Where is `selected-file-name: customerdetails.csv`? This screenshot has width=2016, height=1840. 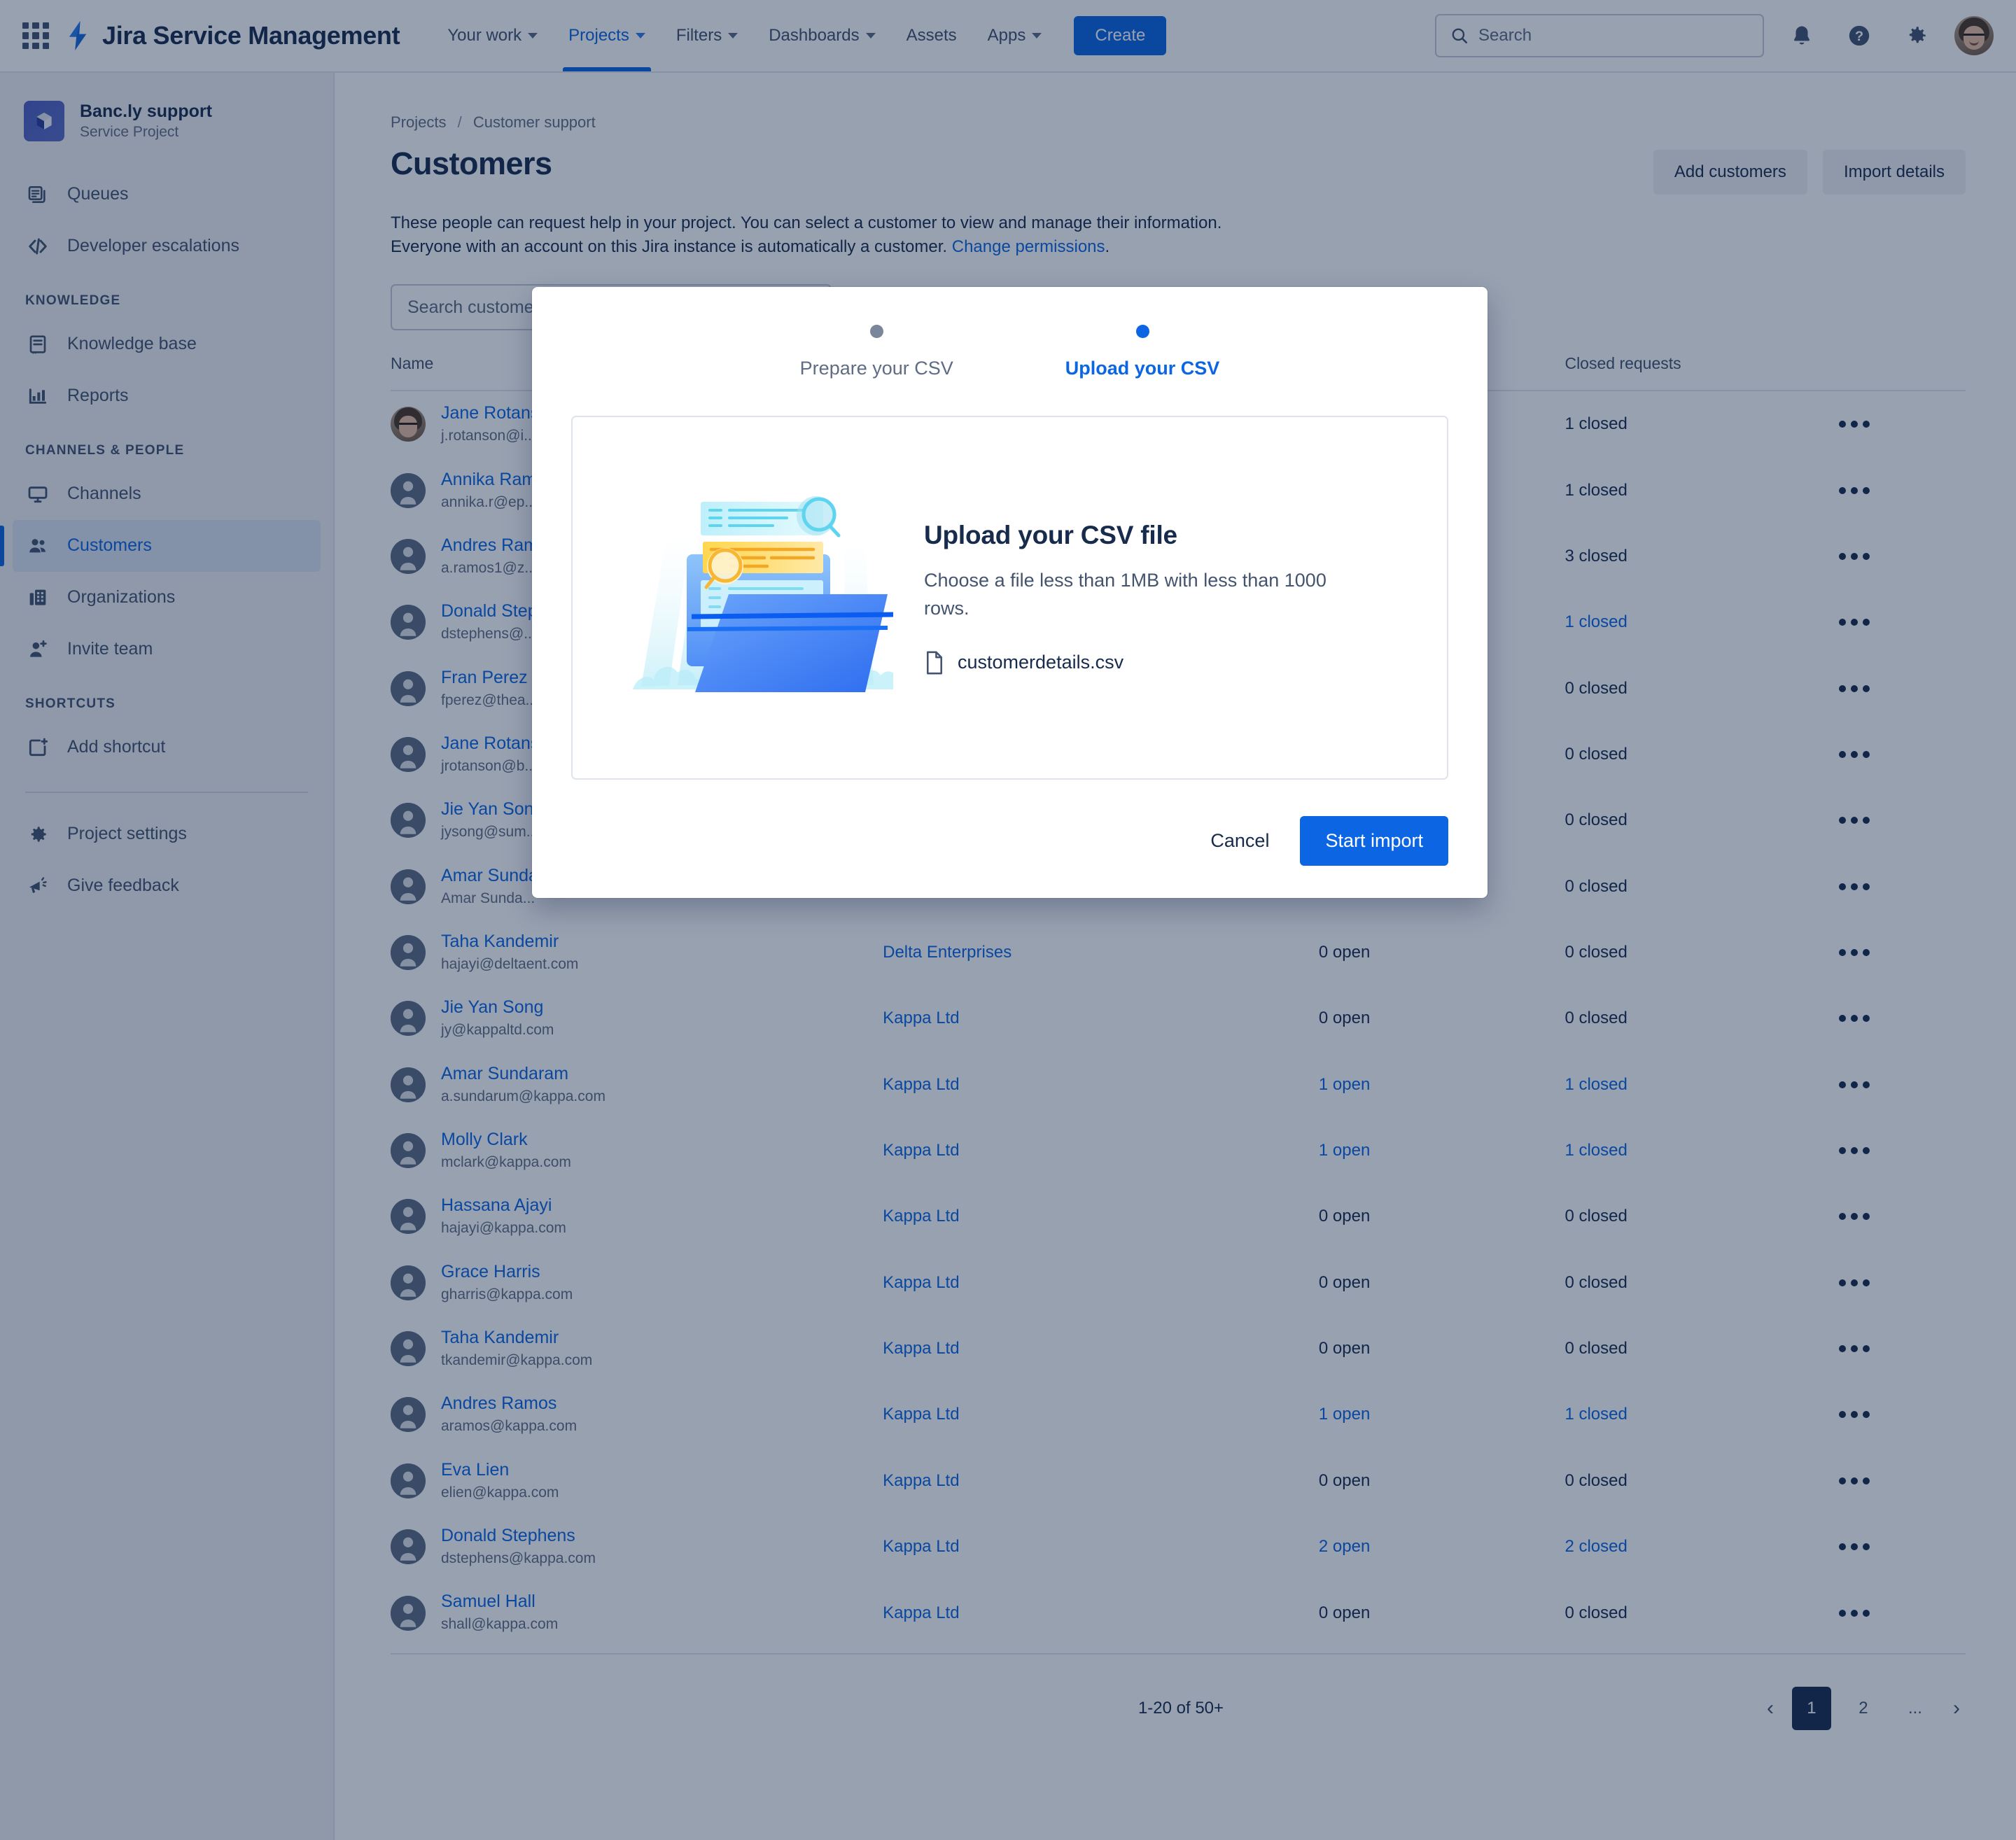 selected-file-name: customerdetails.csv is located at coordinates (1041, 662).